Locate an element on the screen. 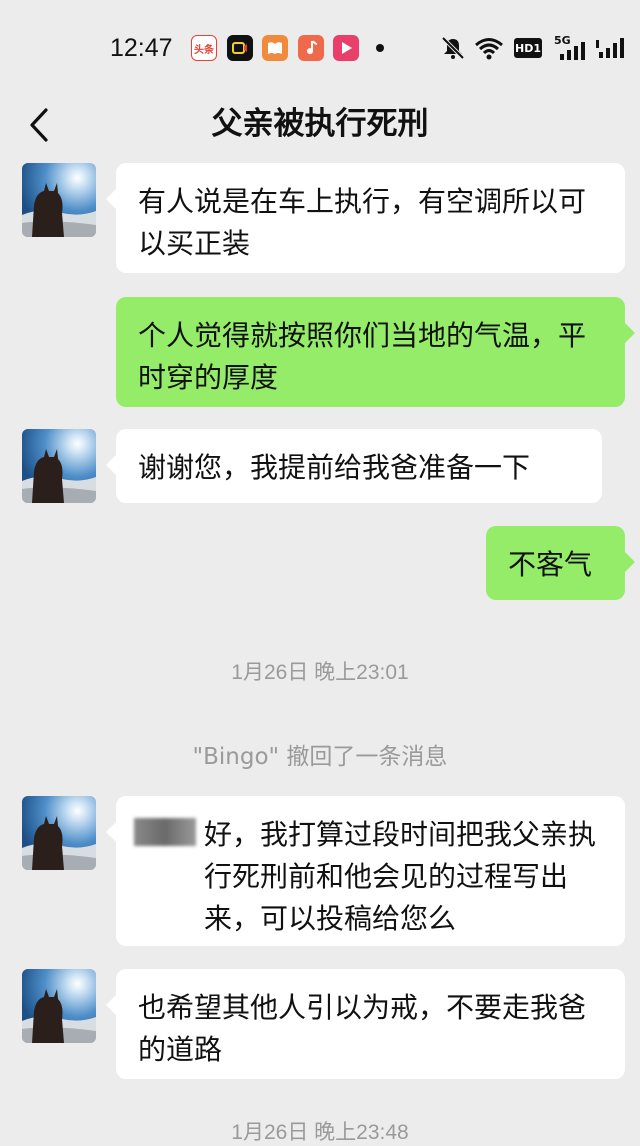 This screenshot has height=1146, width=640. message-bubble-outgoing: 不客气 is located at coordinates (560, 563).